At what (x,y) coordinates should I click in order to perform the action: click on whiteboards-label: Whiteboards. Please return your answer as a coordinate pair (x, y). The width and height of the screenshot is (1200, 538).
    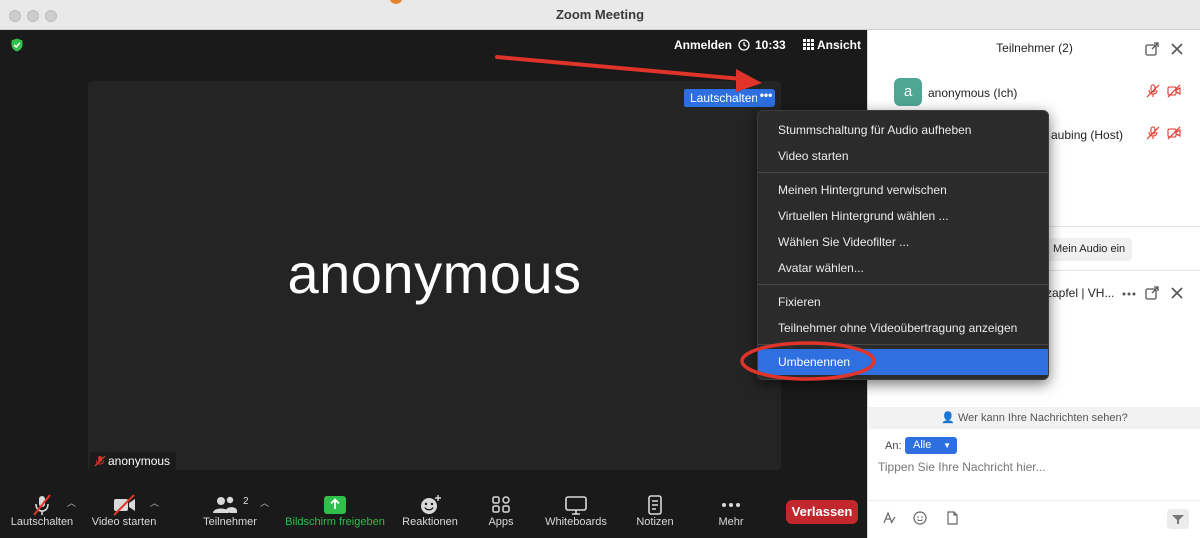
    Looking at the image, I should click on (576, 522).